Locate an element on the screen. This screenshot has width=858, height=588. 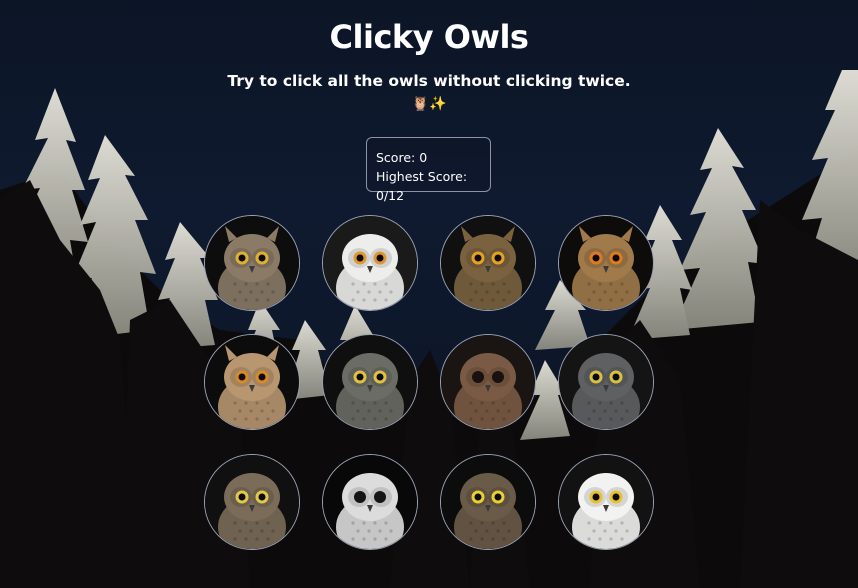
boreal-owl-icon is located at coordinates (488, 502).